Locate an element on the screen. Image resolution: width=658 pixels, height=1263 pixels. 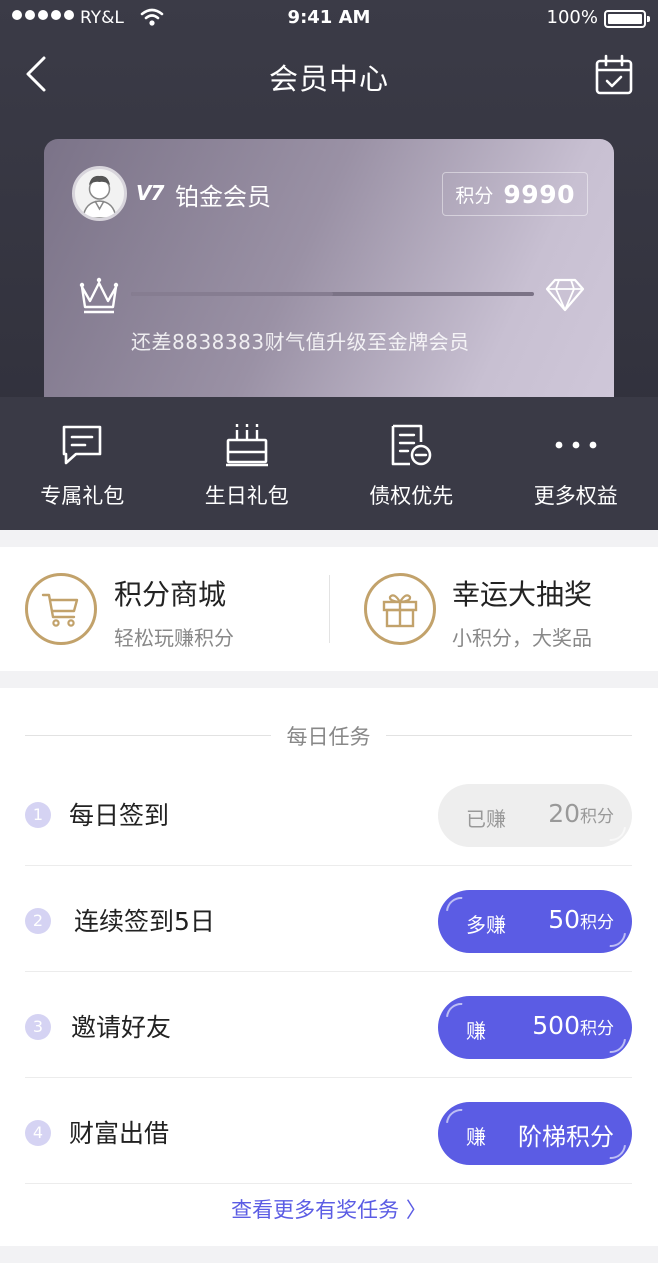
task-number: 1 is located at coordinates (38, 815).